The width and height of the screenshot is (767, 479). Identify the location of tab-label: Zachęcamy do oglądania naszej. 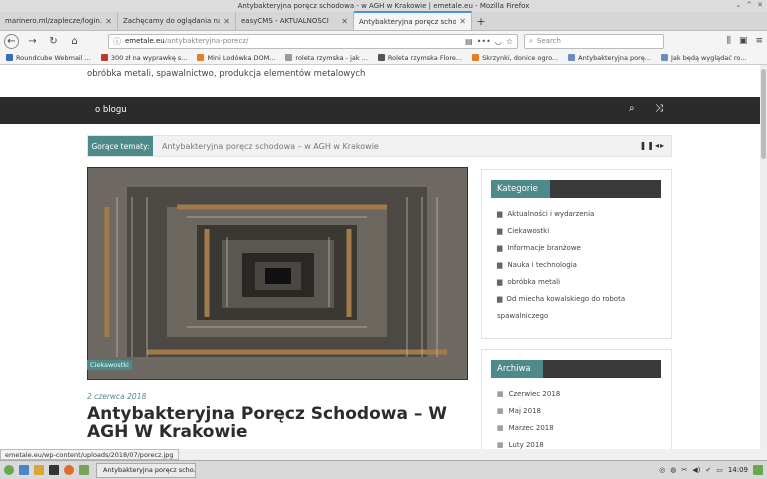
(171, 21).